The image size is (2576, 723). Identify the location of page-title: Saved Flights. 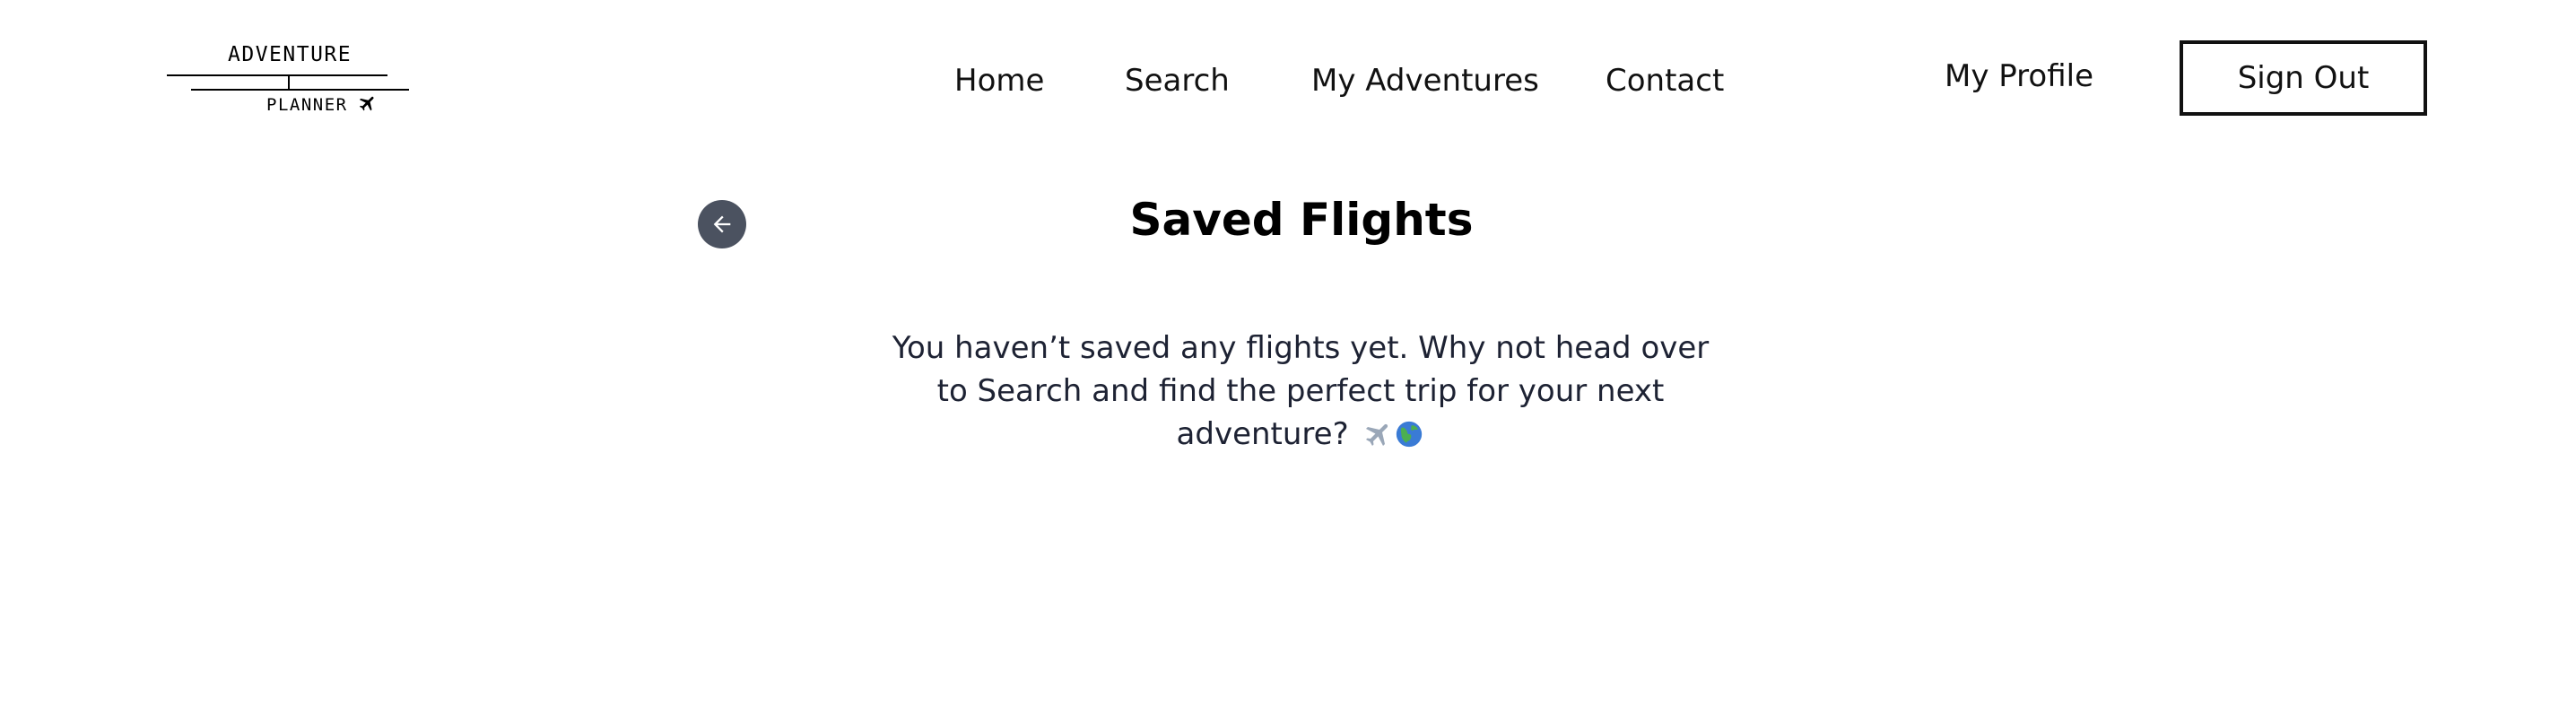
(1301, 220).